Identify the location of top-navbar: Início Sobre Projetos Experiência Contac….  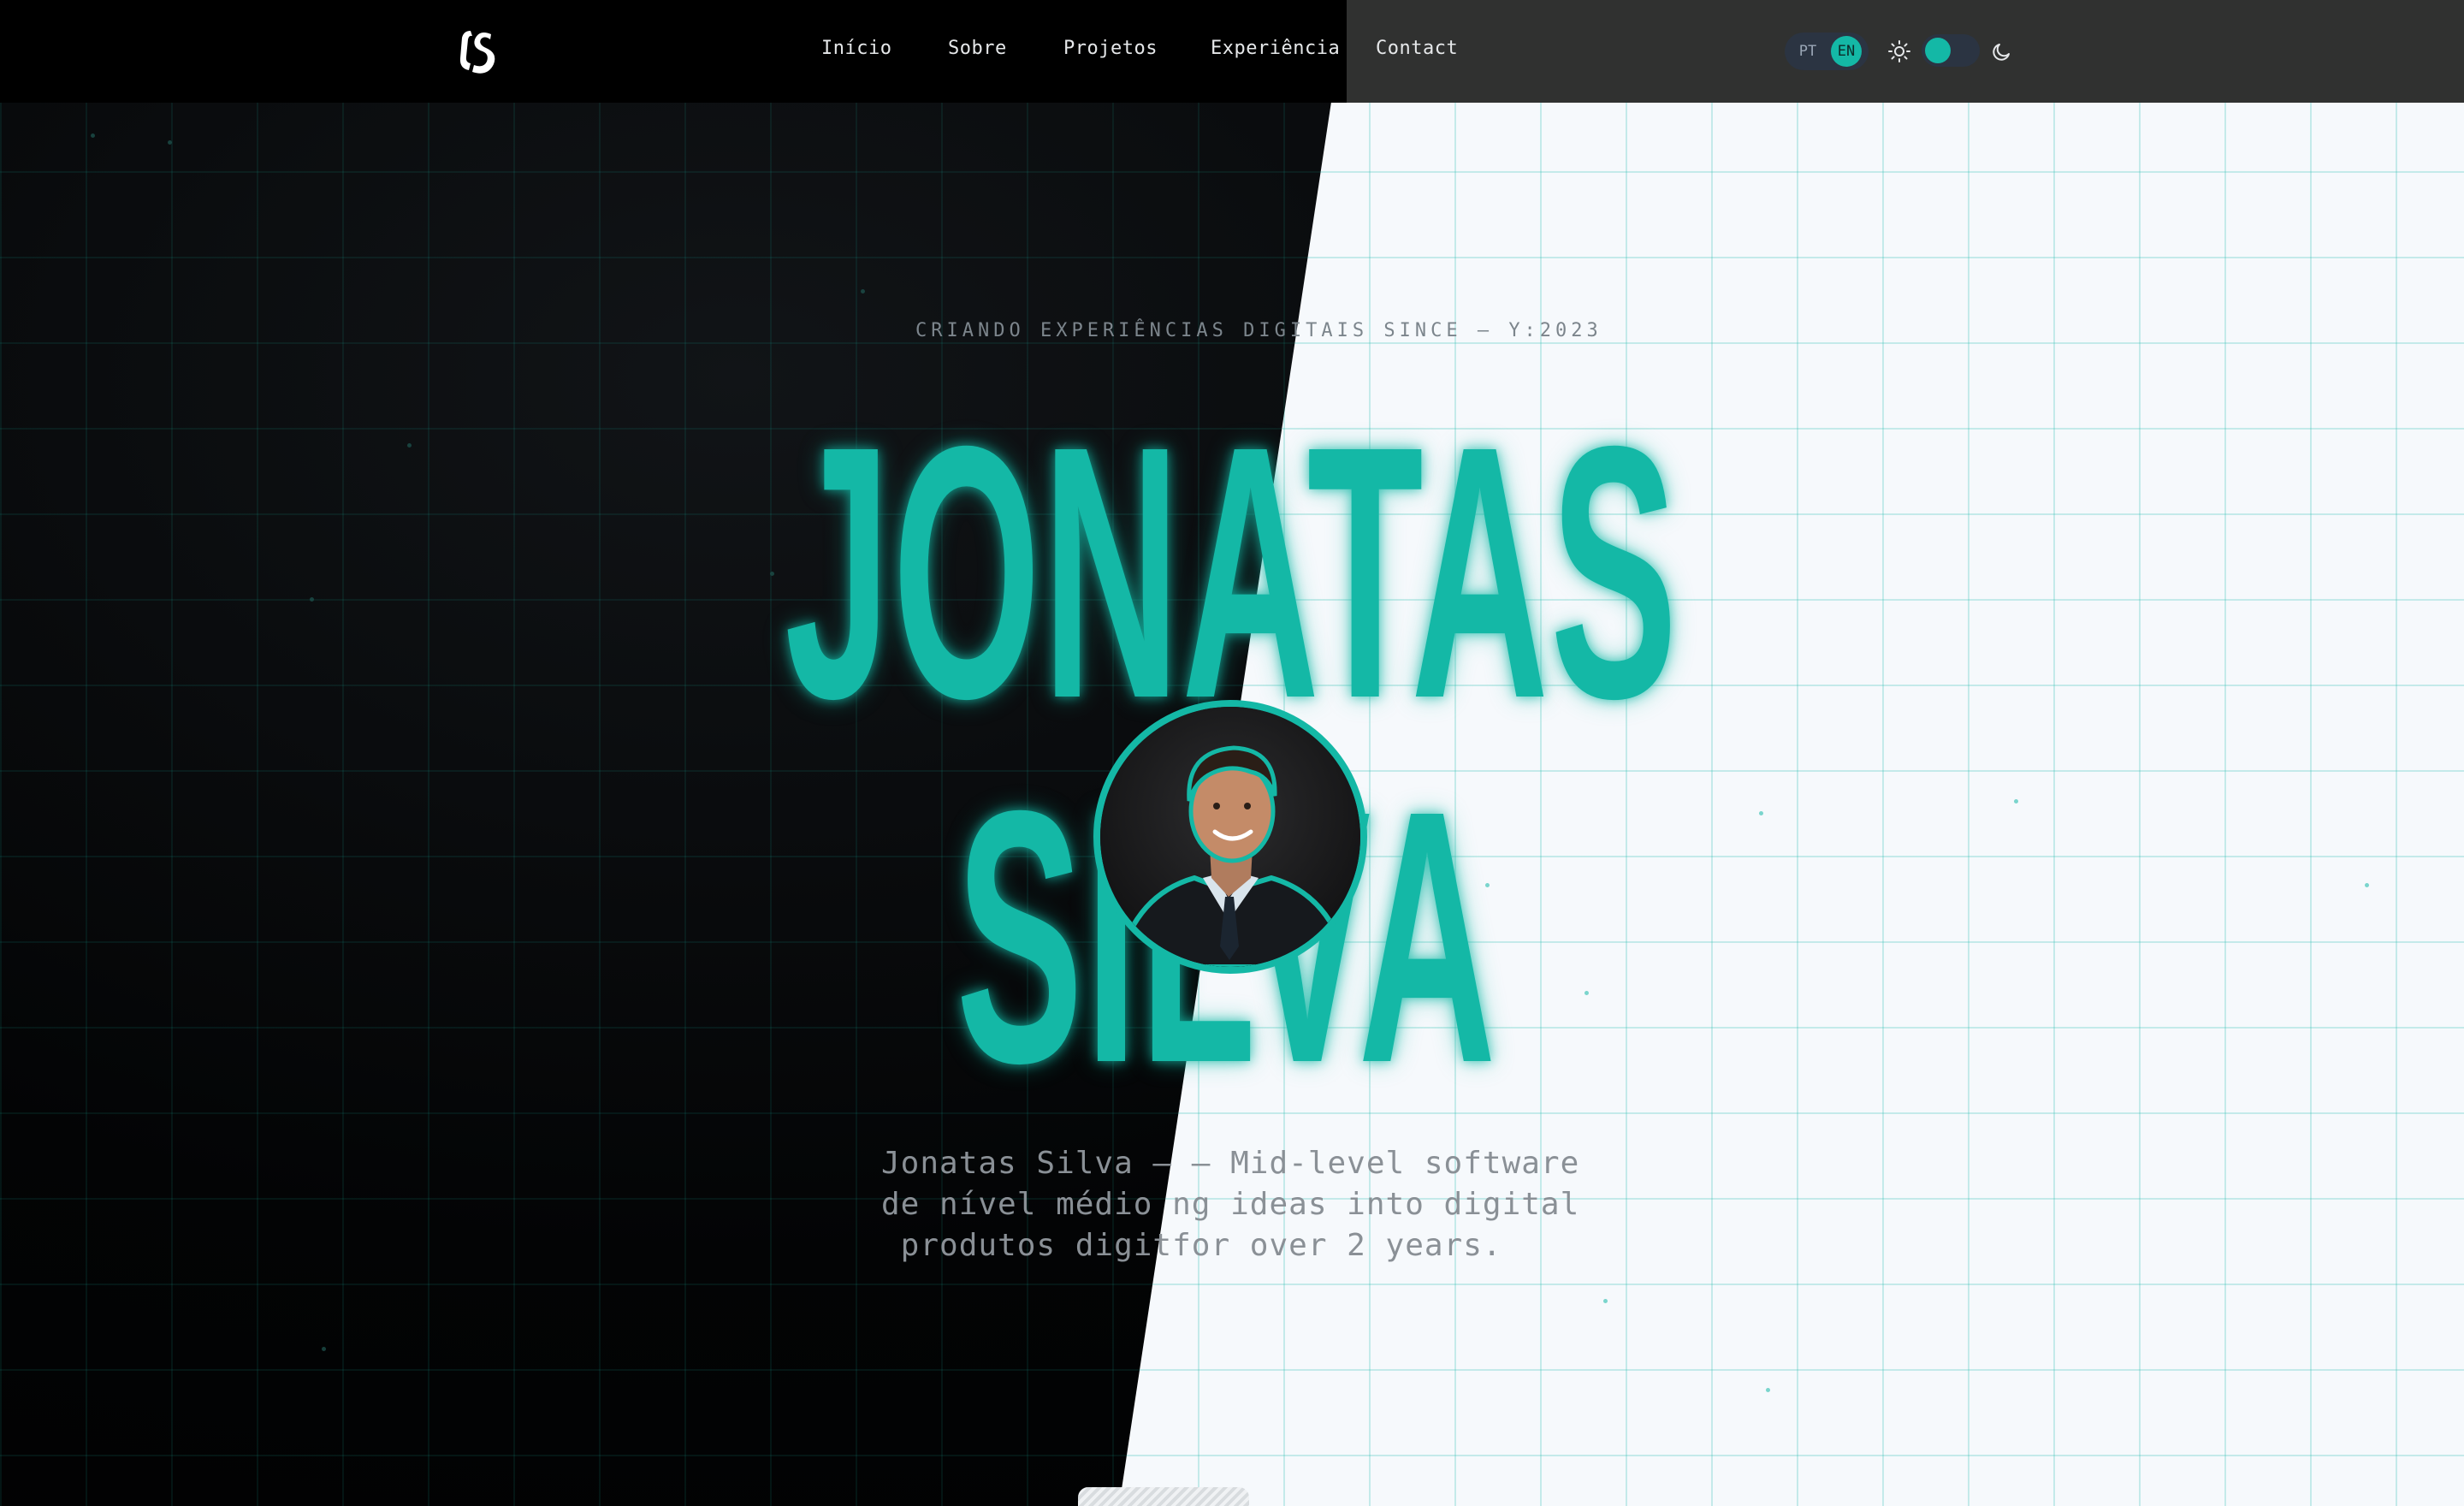
(1232, 52).